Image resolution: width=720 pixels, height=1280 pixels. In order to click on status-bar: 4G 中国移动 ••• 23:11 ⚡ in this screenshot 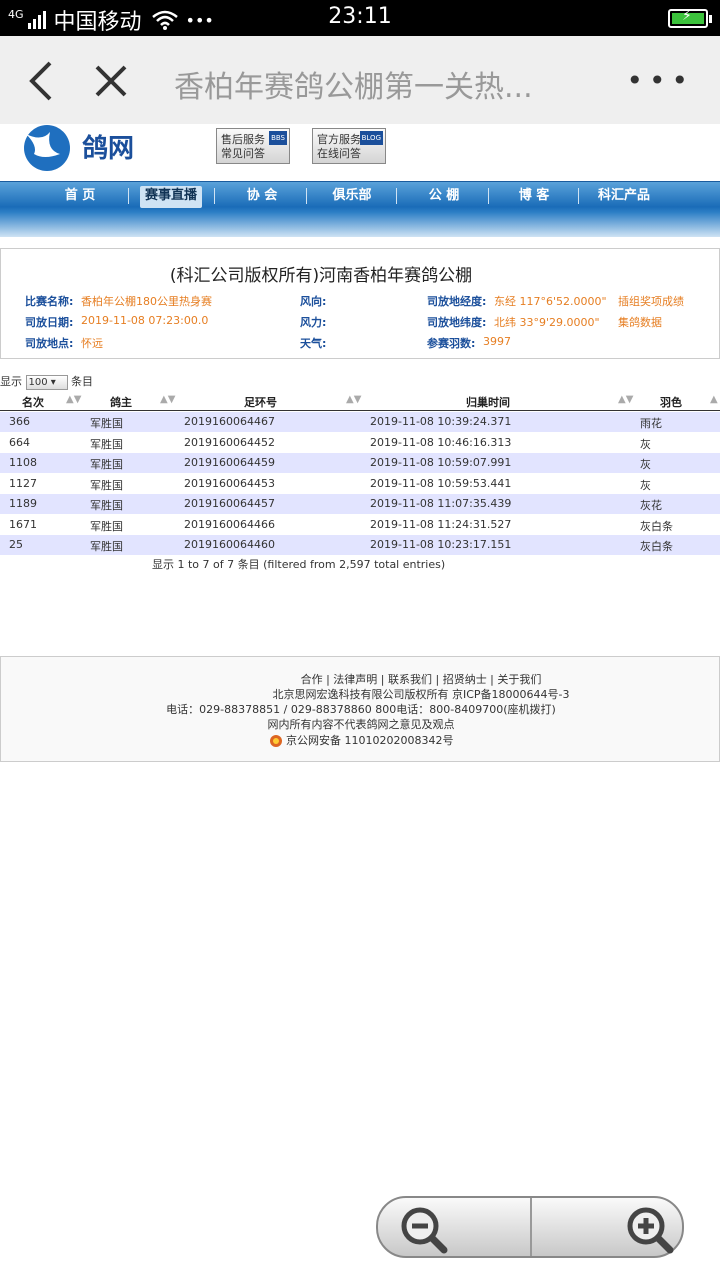, I will do `click(360, 18)`.